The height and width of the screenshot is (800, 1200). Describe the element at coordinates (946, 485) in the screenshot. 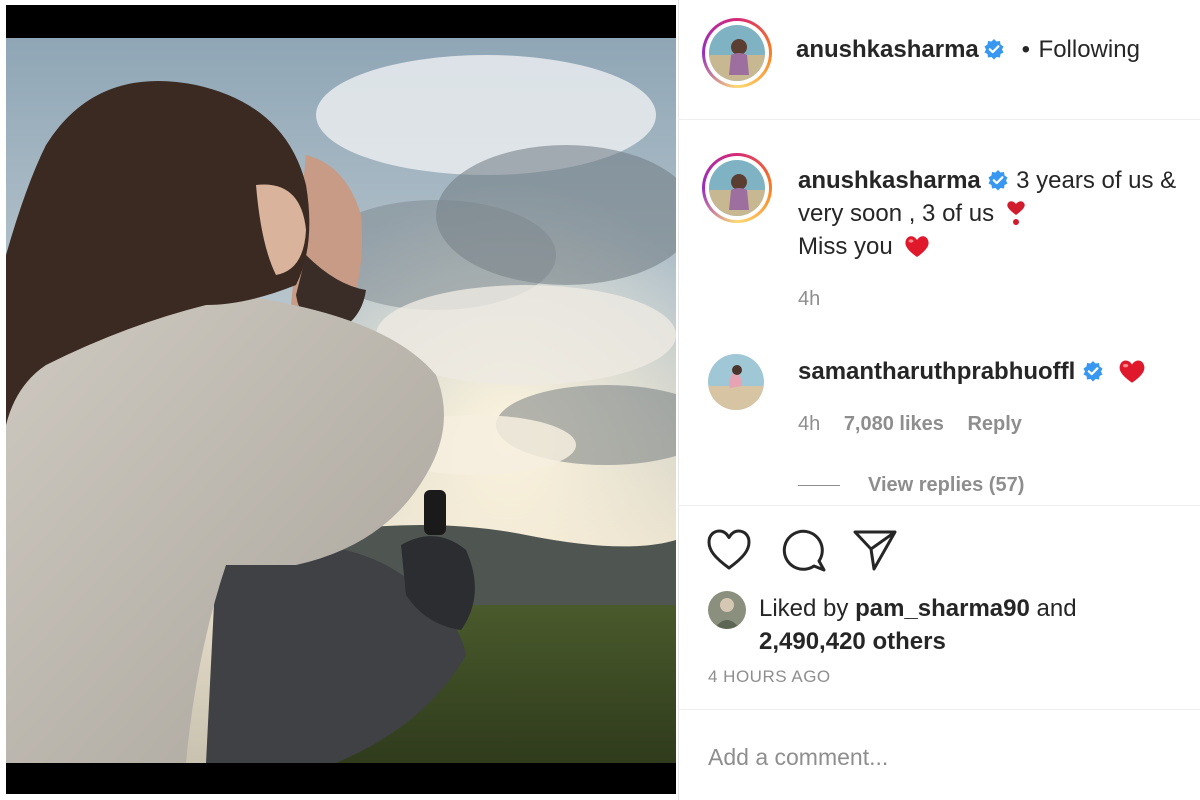

I see `view-replies-label: View replies (57)` at that location.